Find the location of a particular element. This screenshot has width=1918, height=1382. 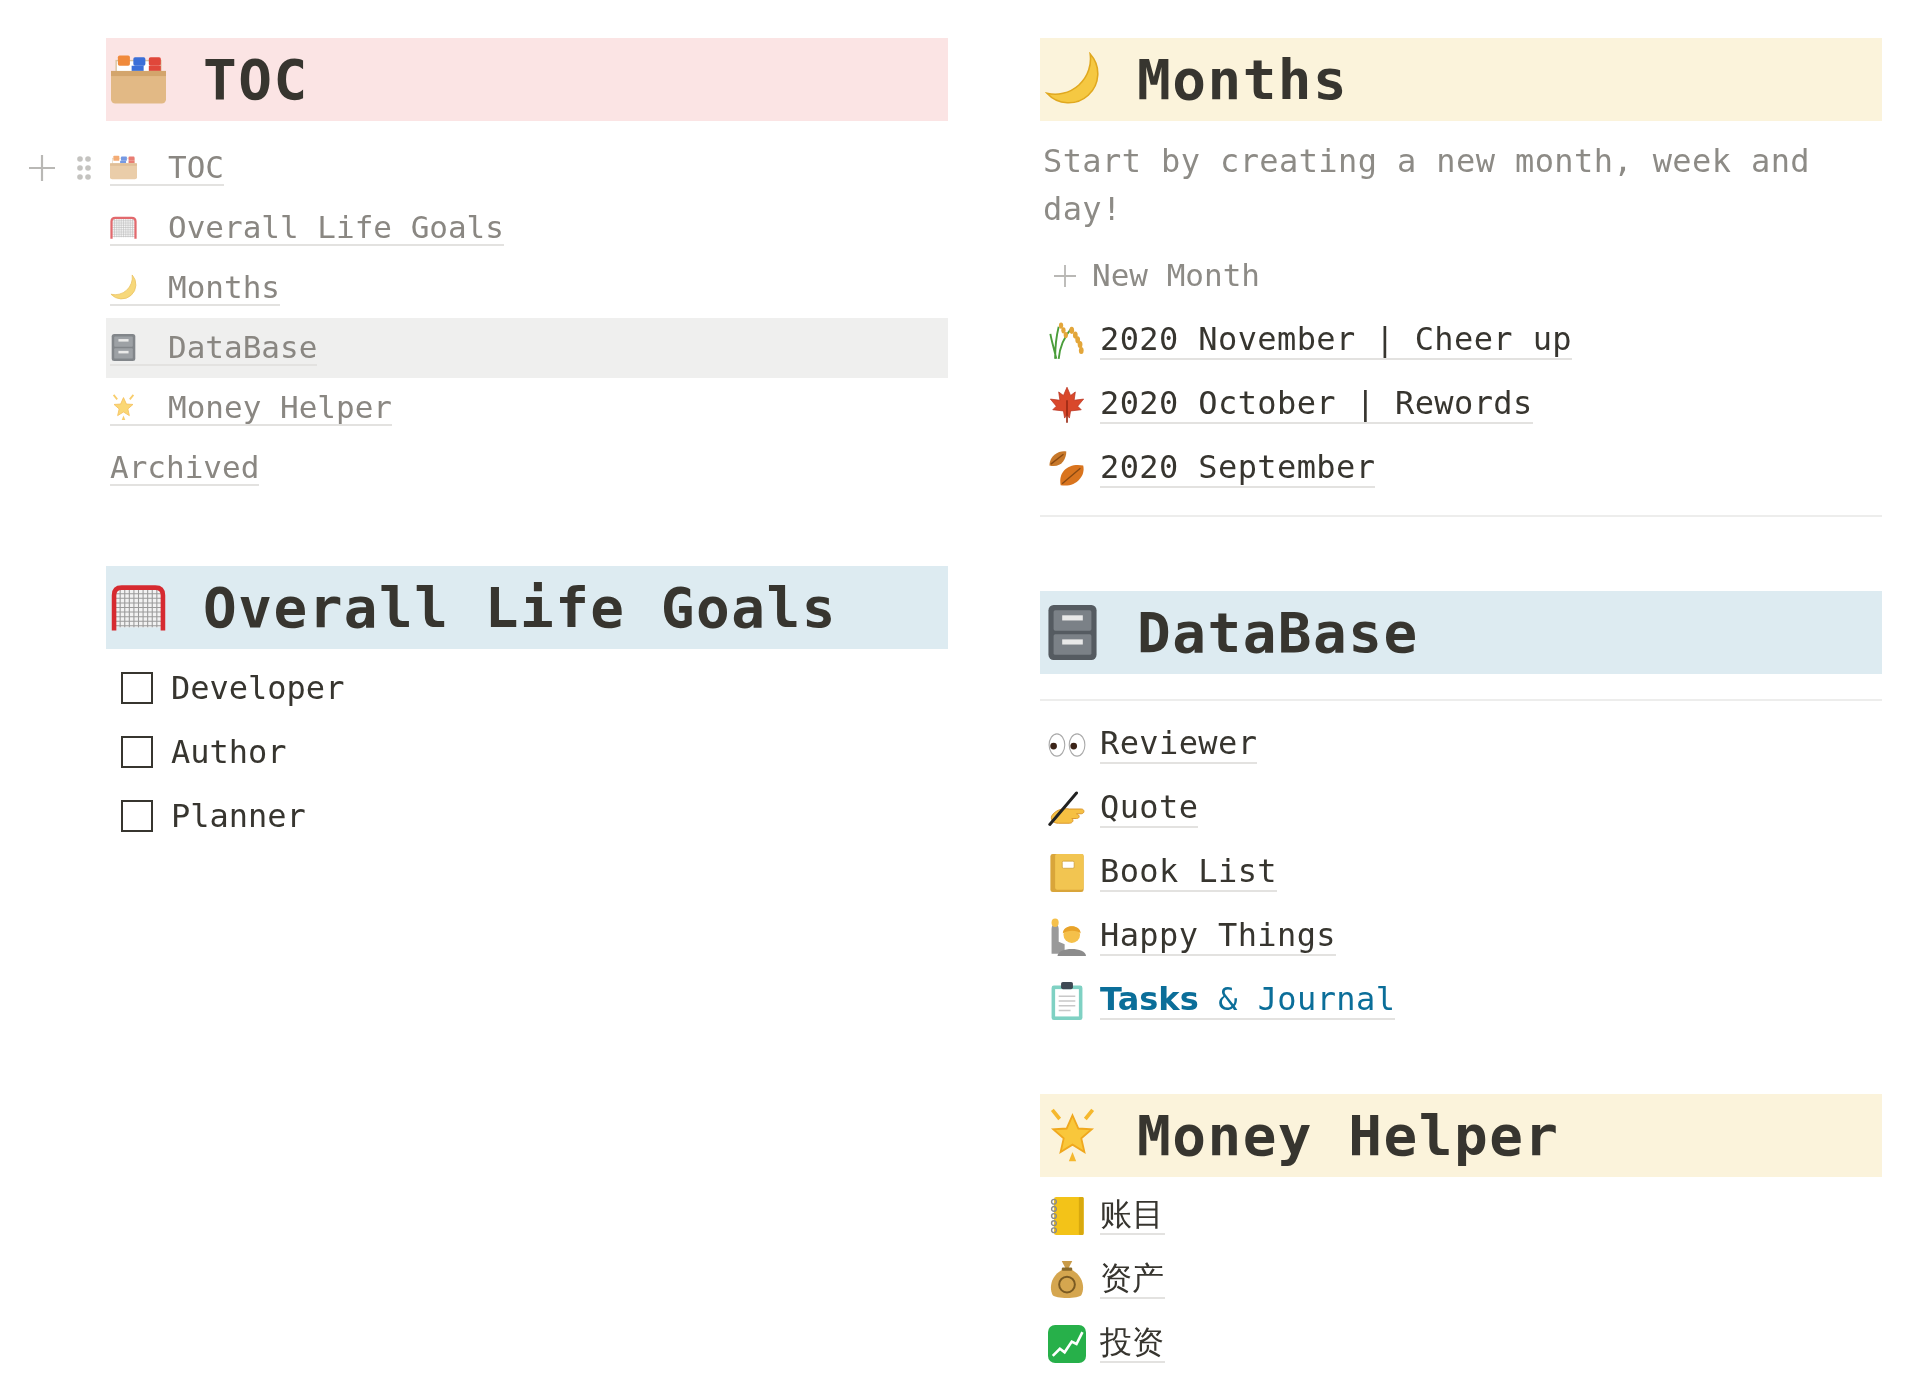

page-link: 2020 September is located at coordinates (1238, 469).